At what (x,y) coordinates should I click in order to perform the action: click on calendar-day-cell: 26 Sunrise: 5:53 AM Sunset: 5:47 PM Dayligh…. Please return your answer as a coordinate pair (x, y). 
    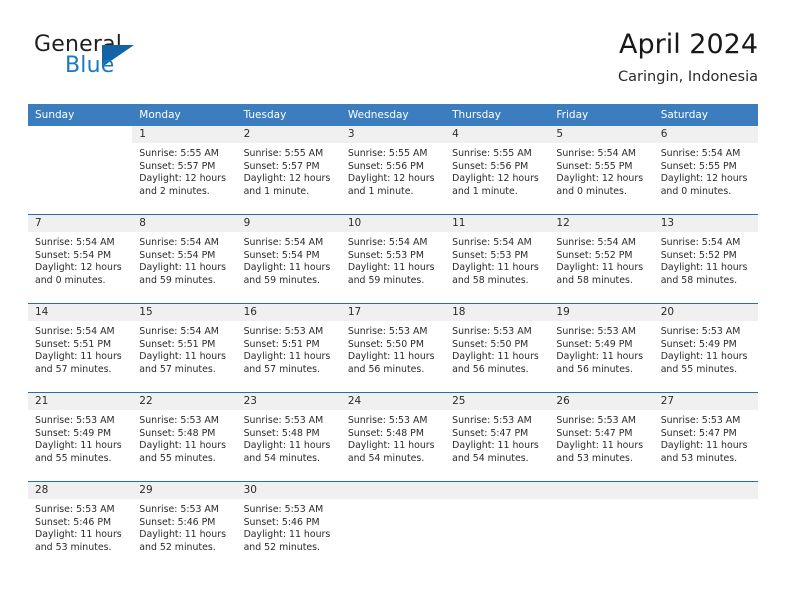
    Looking at the image, I should click on (601, 437).